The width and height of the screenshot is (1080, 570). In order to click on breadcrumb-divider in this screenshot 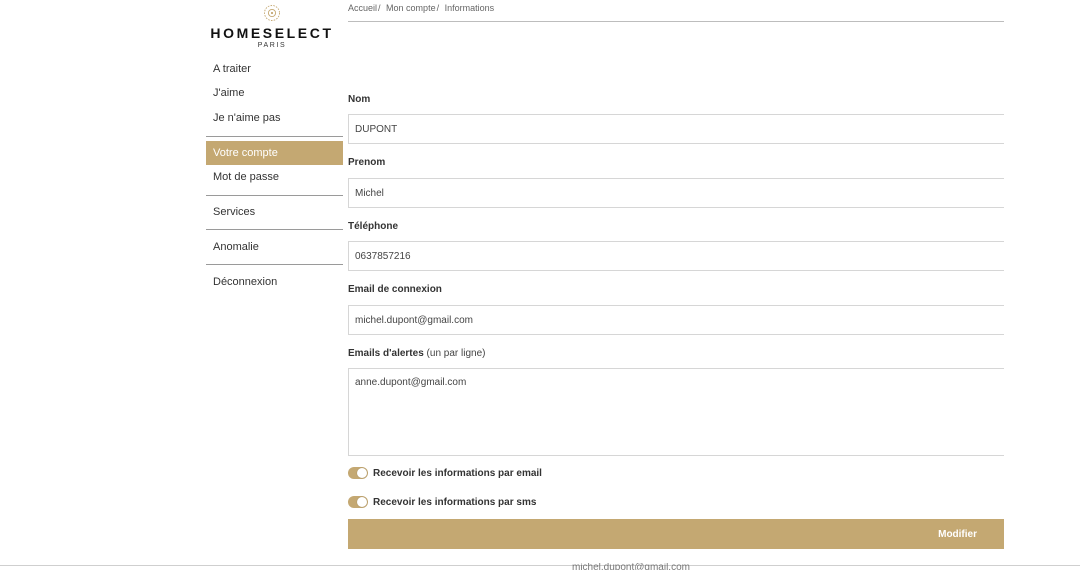, I will do `click(676, 21)`.